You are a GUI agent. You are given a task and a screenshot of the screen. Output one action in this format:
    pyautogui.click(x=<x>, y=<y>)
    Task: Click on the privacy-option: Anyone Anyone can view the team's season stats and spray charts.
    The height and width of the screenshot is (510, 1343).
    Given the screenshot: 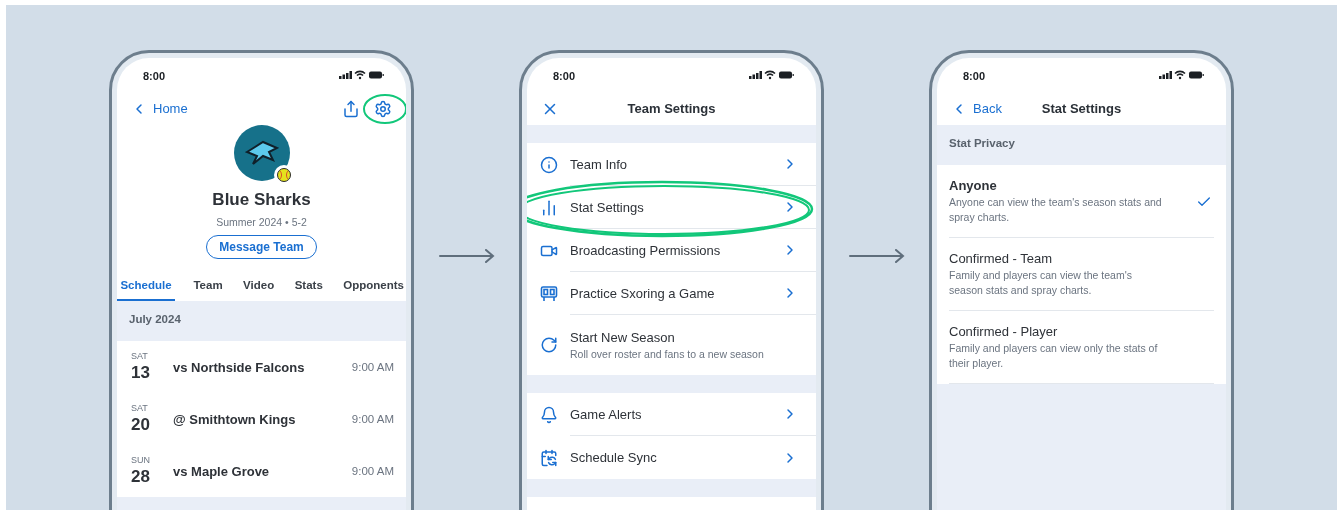 What is the action you would take?
    pyautogui.click(x=1081, y=201)
    